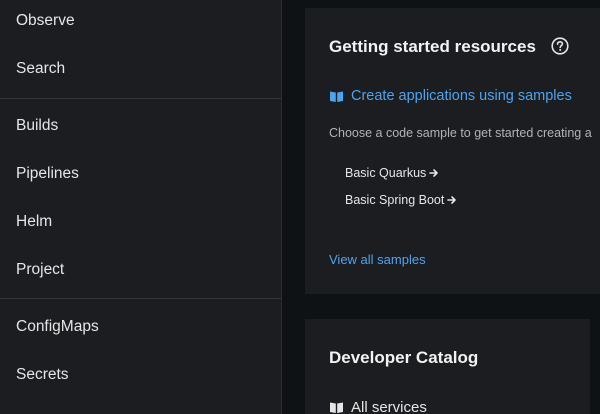  Describe the element at coordinates (40, 270) in the screenshot. I see `sidebar-item-project: Project` at that location.